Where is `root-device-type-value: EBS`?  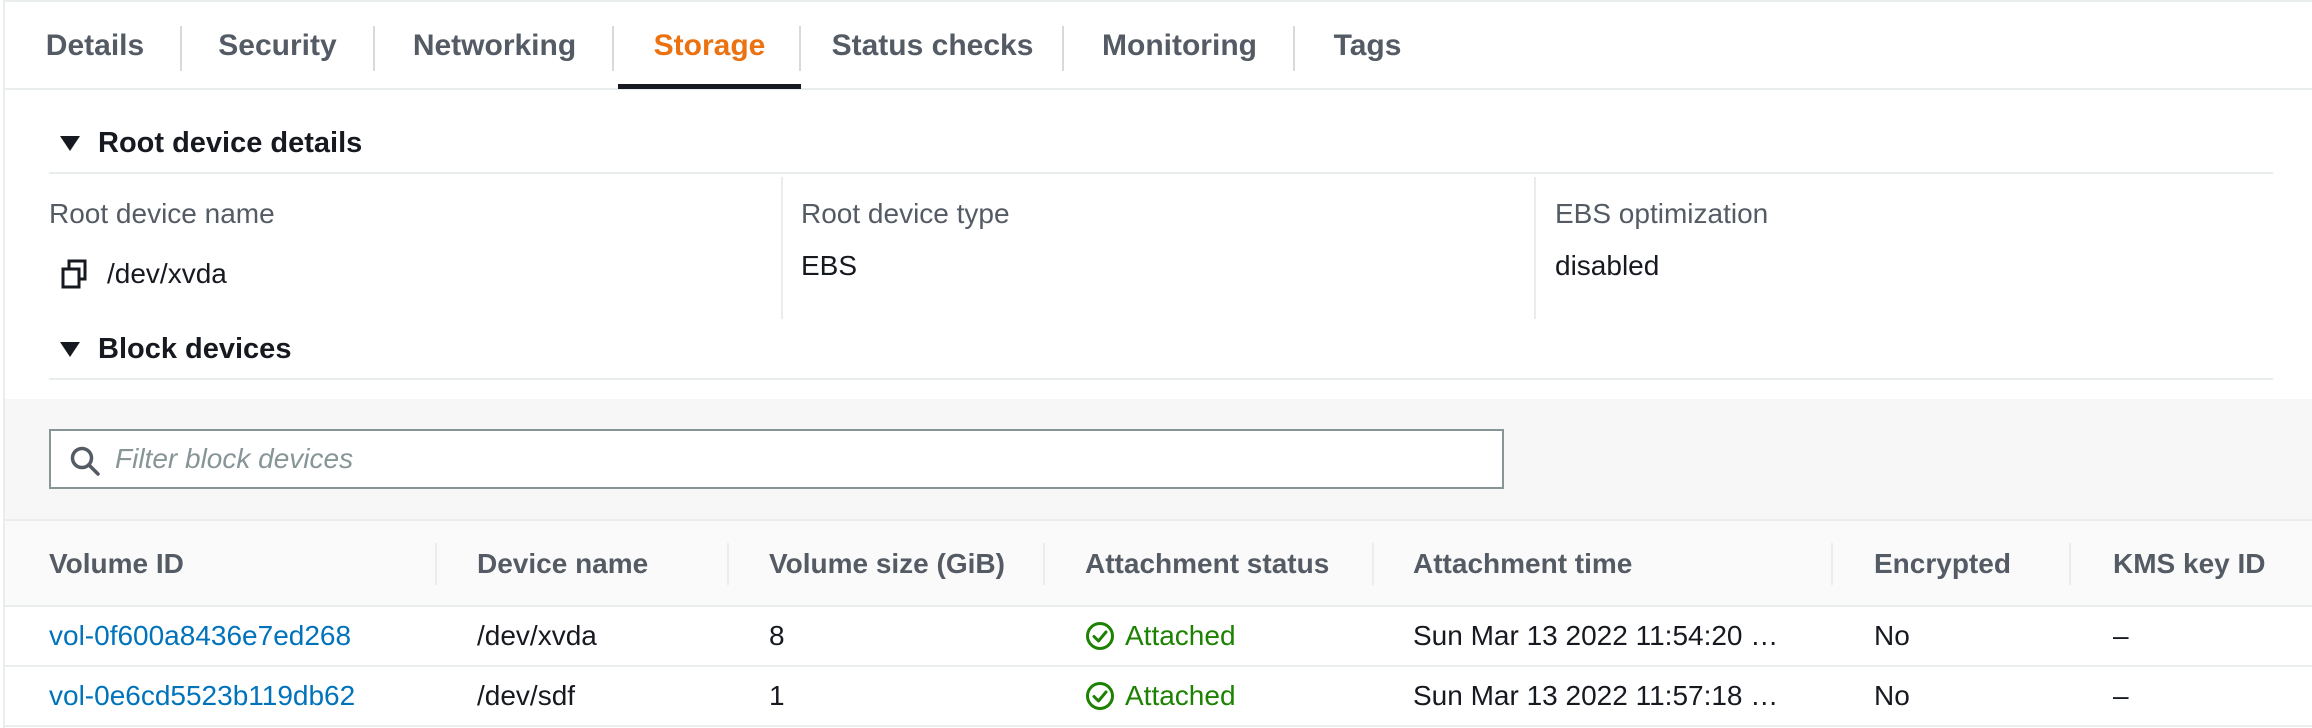 root-device-type-value: EBS is located at coordinates (829, 265).